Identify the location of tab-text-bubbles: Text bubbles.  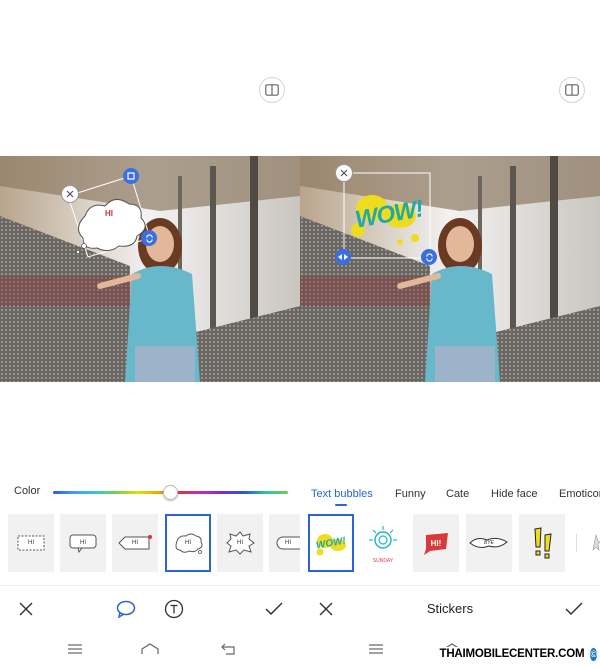
(342, 494).